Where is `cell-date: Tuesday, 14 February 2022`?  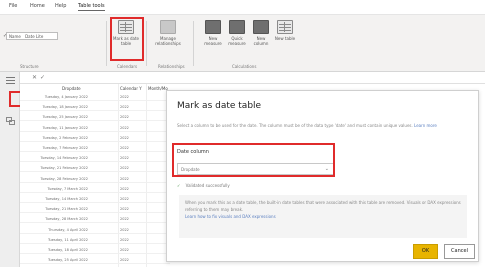
cell-date: Tuesday, 14 February 2022 is located at coordinates (64, 158).